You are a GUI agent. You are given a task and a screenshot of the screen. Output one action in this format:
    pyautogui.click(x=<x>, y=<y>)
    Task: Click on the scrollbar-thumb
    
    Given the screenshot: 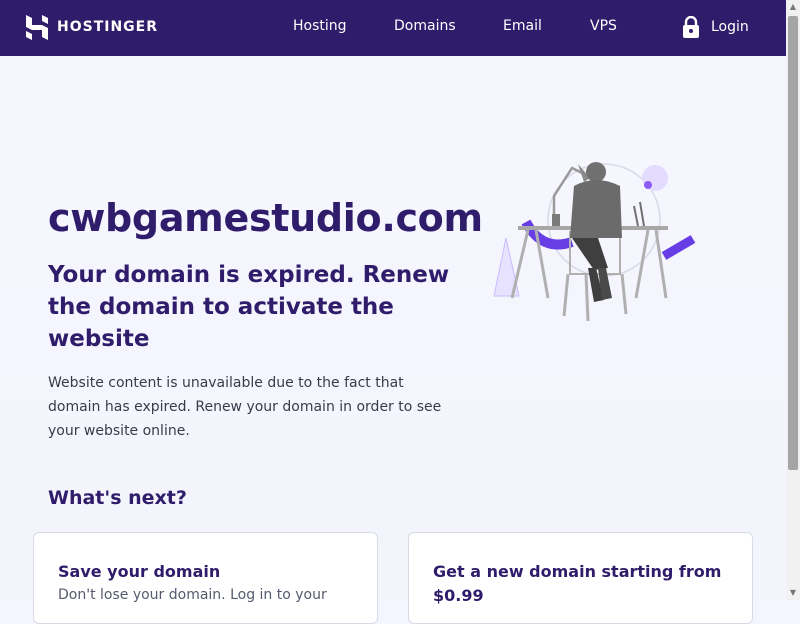 What is the action you would take?
    pyautogui.click(x=793, y=243)
    